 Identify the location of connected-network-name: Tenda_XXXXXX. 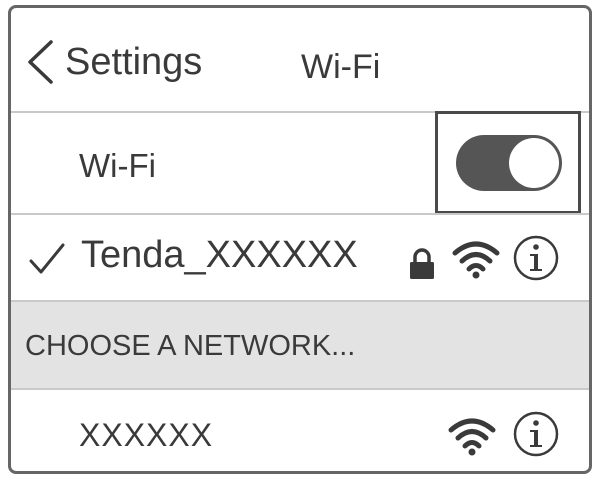
(219, 255).